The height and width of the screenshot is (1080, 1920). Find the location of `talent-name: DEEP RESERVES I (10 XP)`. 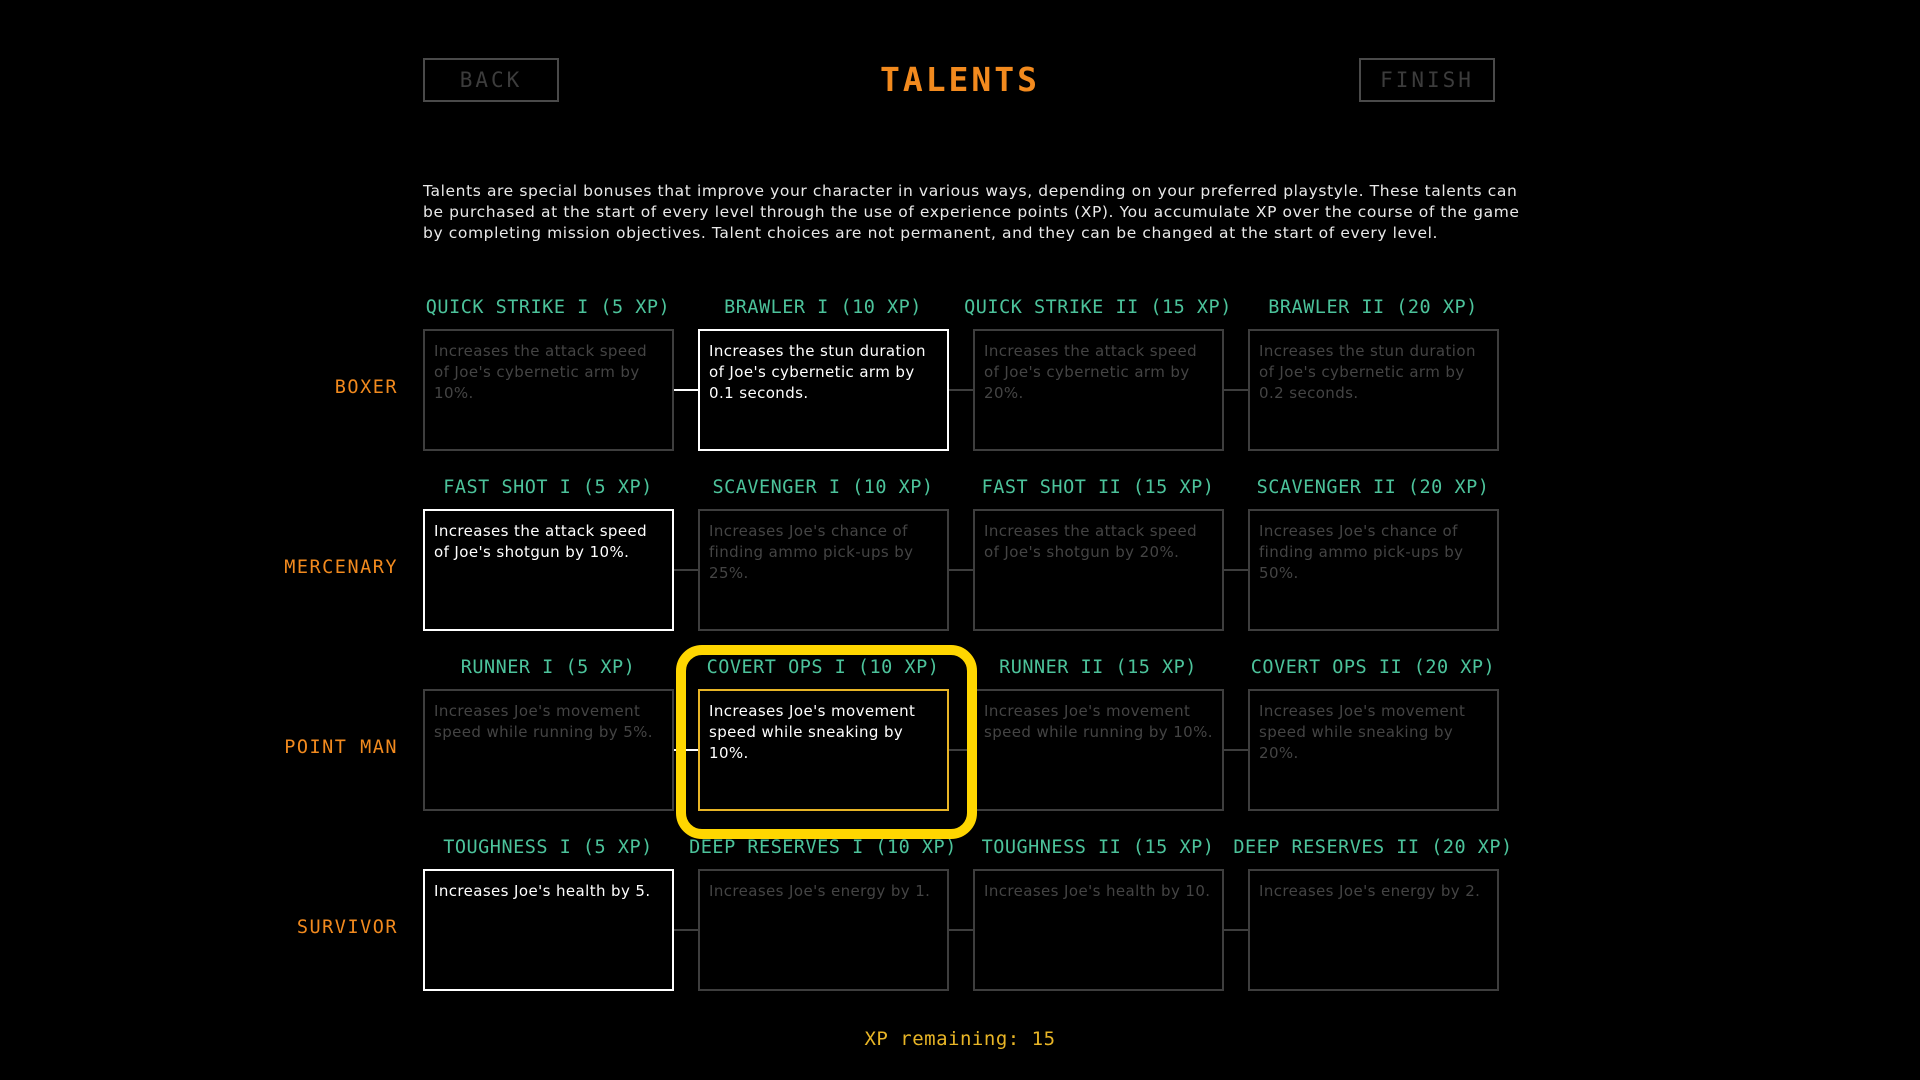

talent-name: DEEP RESERVES I (10 XP) is located at coordinates (823, 847).